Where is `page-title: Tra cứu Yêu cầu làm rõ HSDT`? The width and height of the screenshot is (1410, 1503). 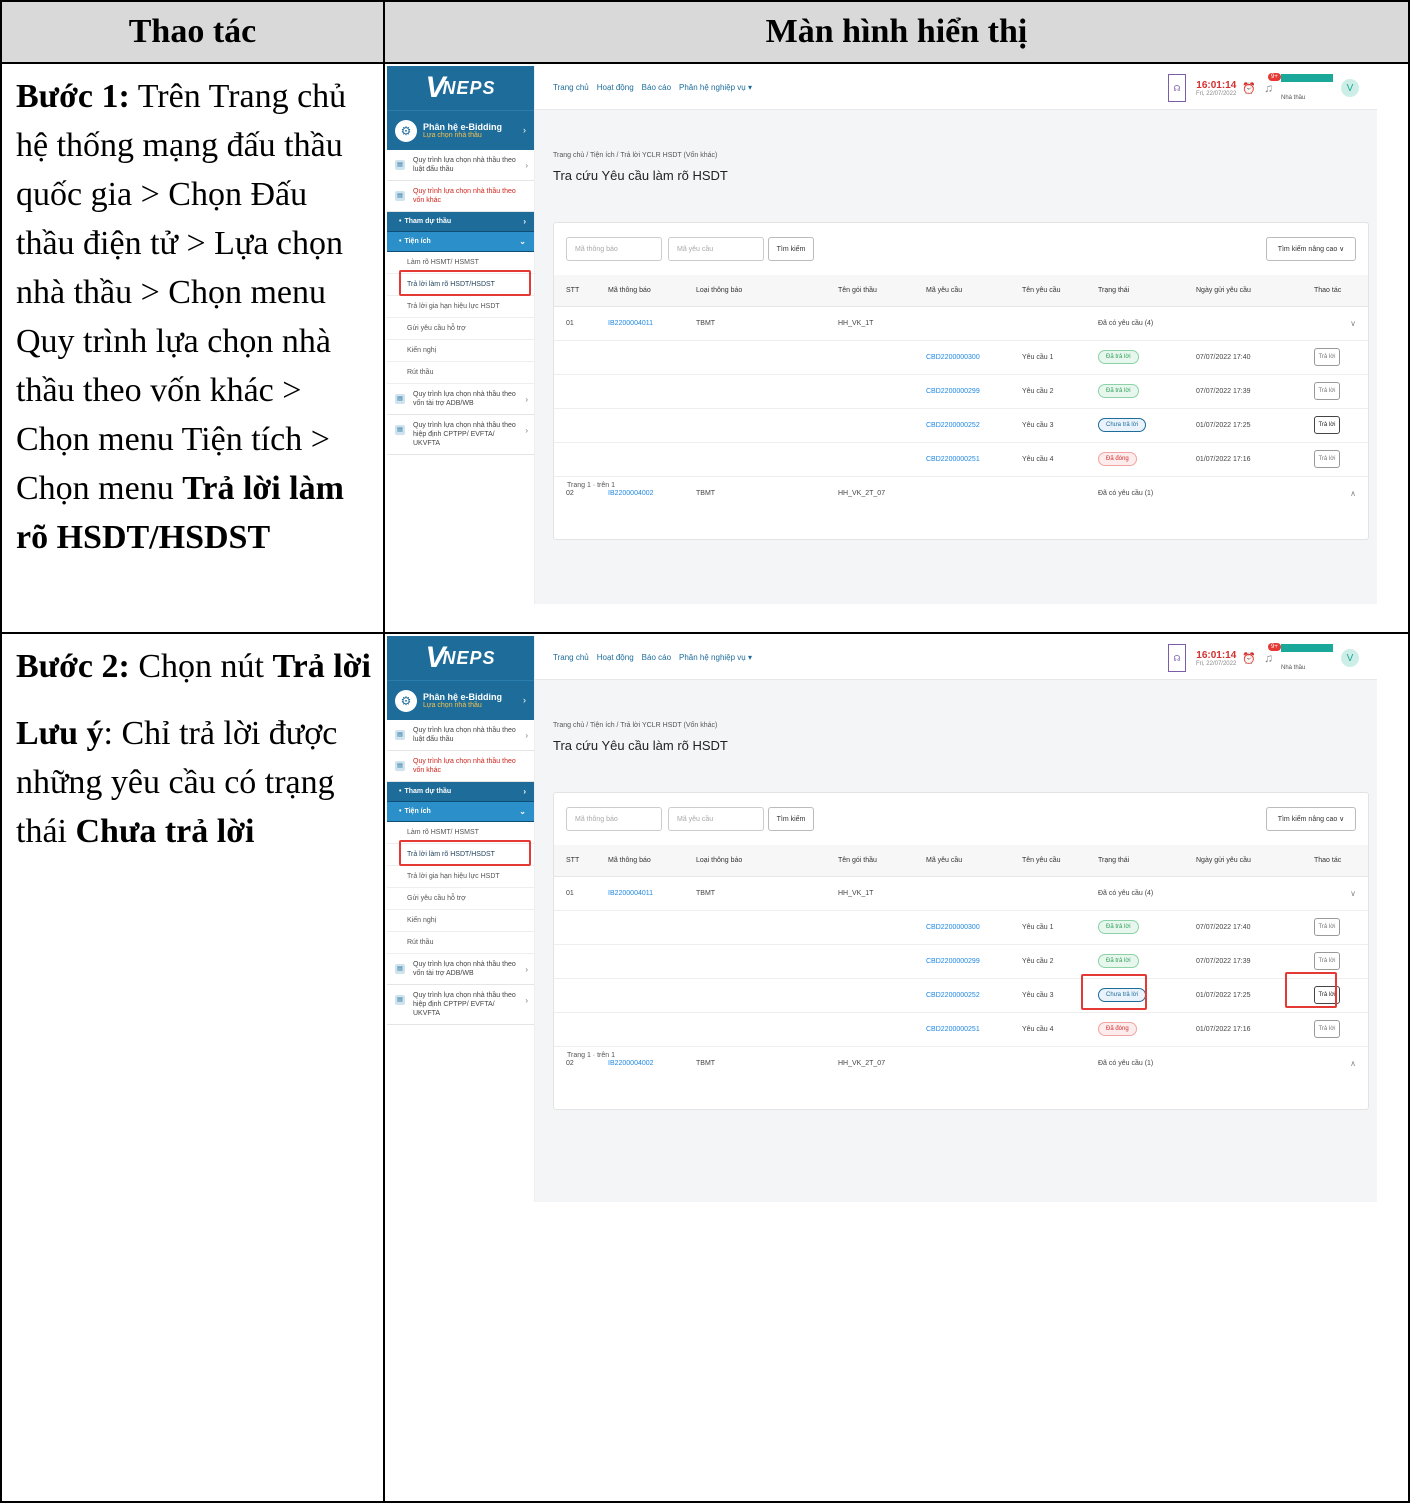
page-title: Tra cứu Yêu cầu làm rõ HSDT is located at coordinates (640, 745).